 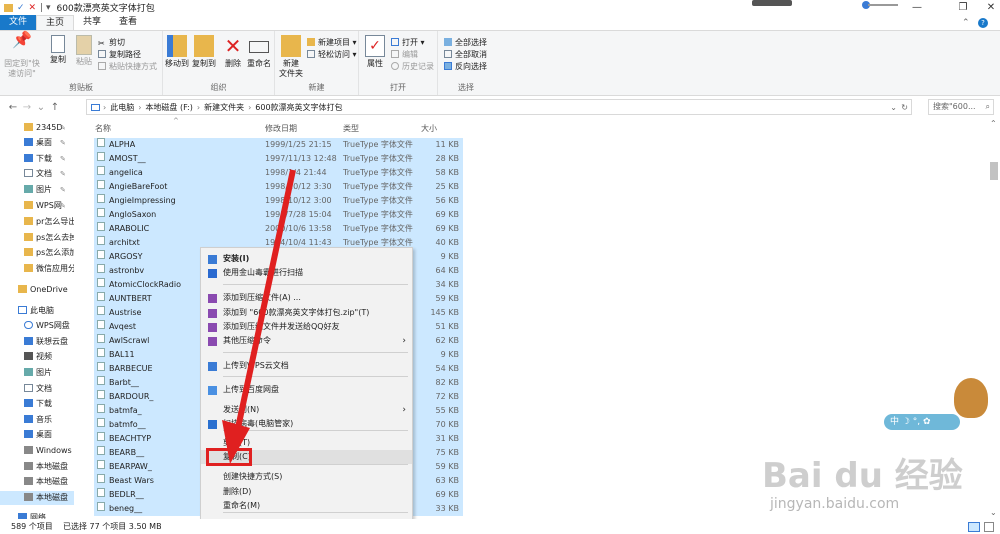 I want to click on item-count: 589 个项目, so click(x=32, y=526).